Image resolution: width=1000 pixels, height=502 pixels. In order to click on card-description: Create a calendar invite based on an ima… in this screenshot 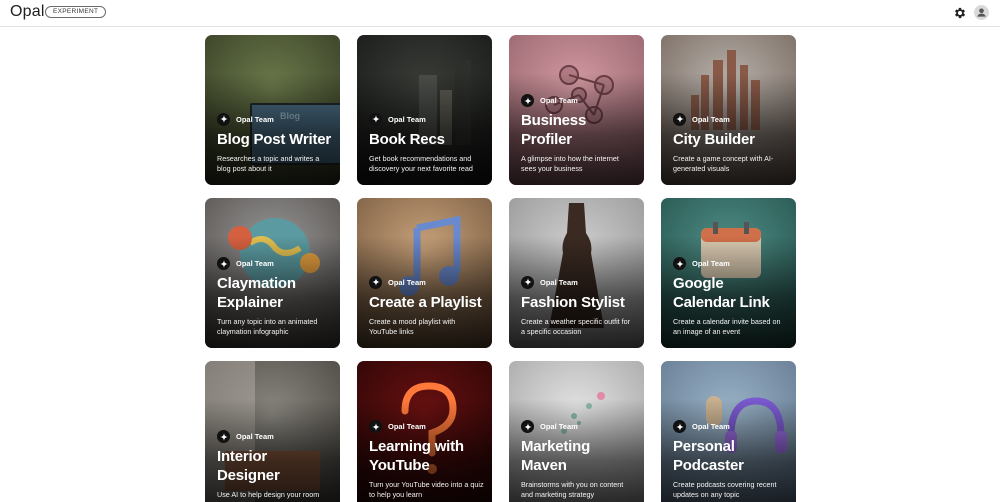, I will do `click(727, 326)`.